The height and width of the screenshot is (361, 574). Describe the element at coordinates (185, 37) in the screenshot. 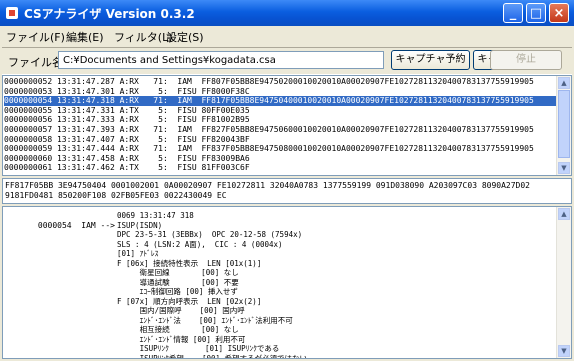

I see `menu-settings: 設定(S)` at that location.